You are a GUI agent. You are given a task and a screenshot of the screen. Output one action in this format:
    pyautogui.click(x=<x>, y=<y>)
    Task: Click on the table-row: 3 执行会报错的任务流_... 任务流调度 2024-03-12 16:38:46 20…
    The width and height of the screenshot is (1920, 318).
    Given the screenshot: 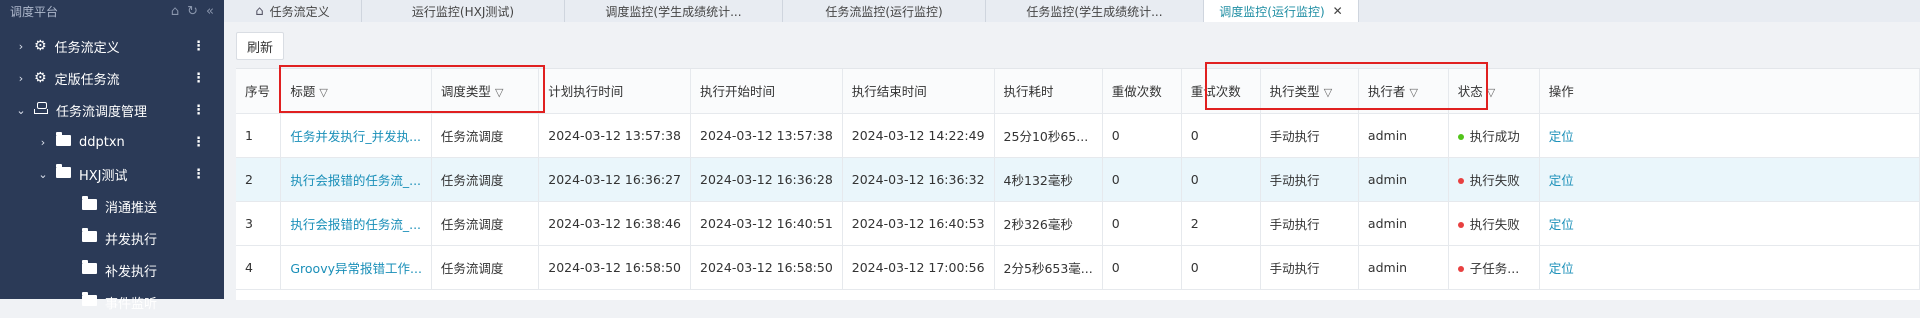 What is the action you would take?
    pyautogui.click(x=1078, y=223)
    